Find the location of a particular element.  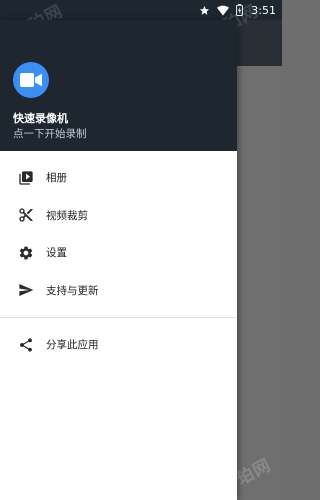

scissors-icon is located at coordinates (26, 215).